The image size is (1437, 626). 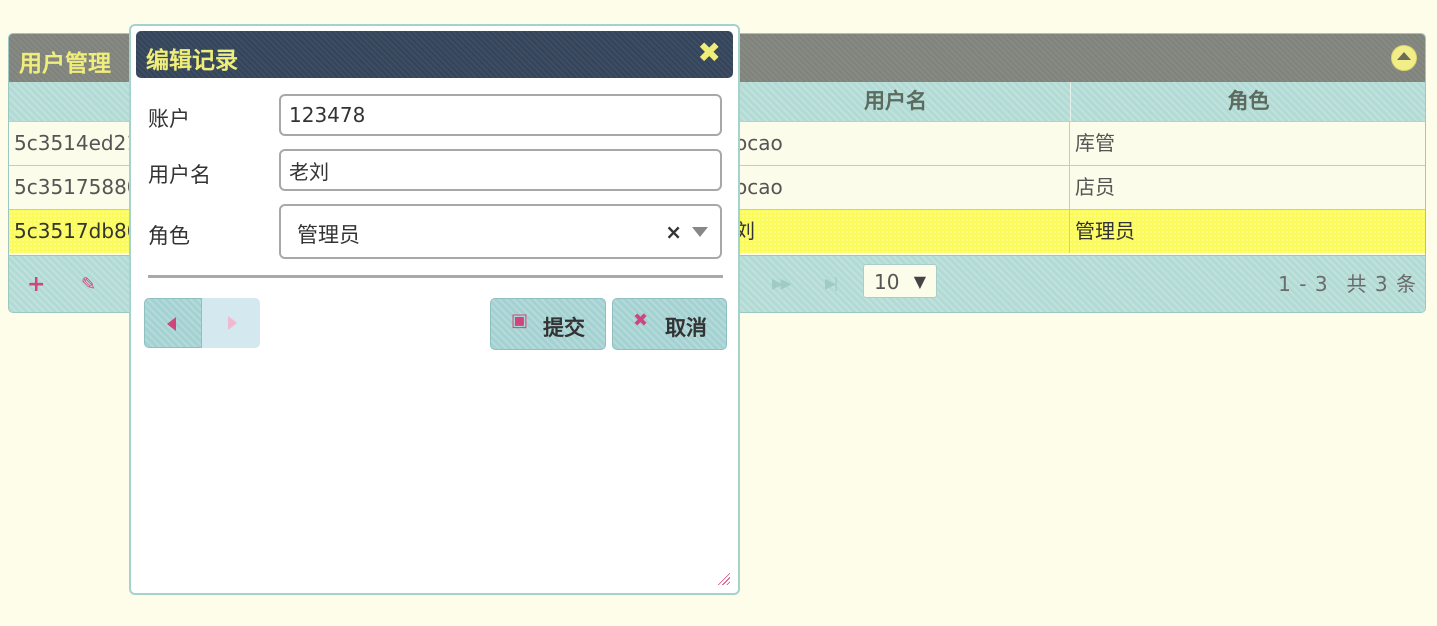 I want to click on next-record-button, so click(x=231, y=323).